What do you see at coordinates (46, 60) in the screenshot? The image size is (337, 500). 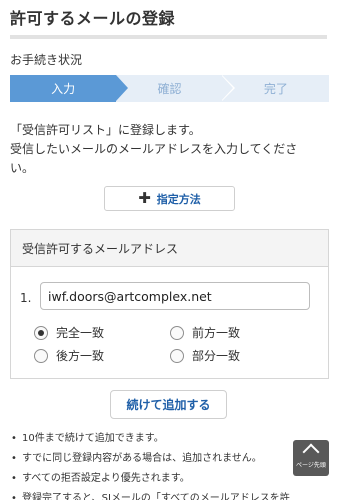 I see `procedure-status-label: お手続き状況` at bounding box center [46, 60].